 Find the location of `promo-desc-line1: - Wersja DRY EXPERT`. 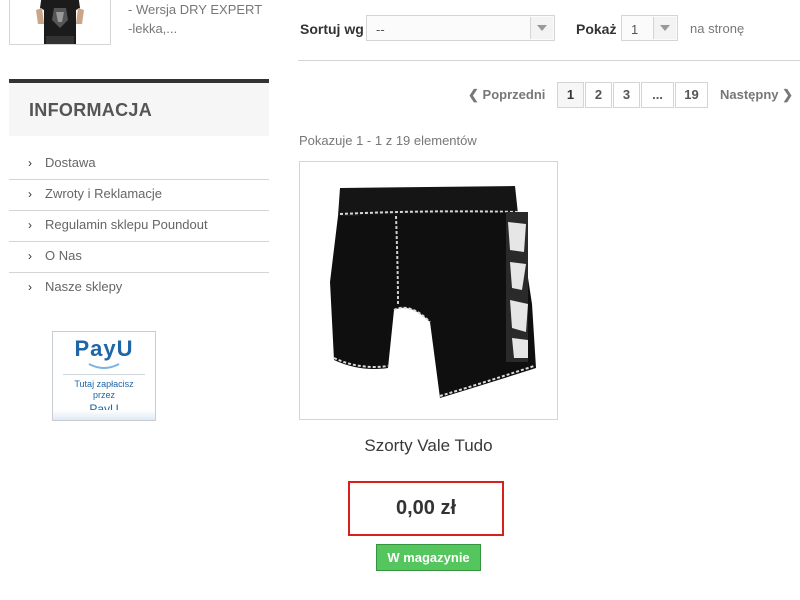

promo-desc-line1: - Wersja DRY EXPERT is located at coordinates (195, 9).